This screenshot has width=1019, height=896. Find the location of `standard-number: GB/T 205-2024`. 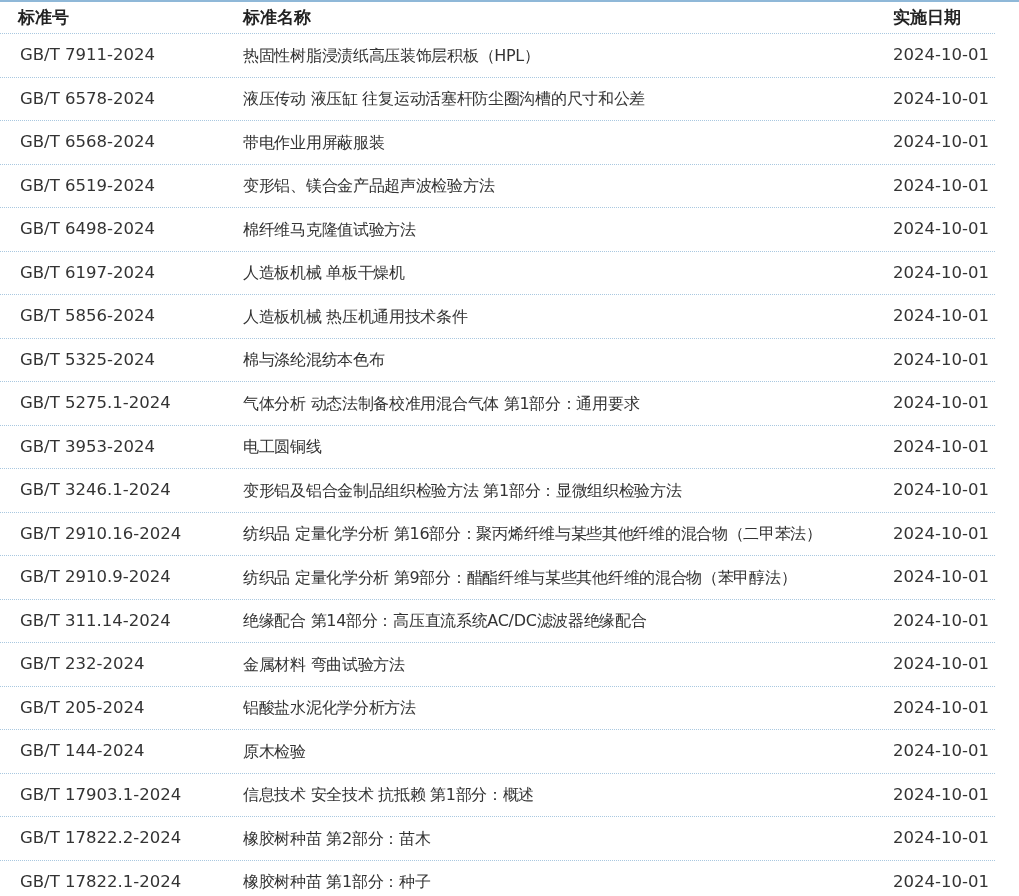

standard-number: GB/T 205-2024 is located at coordinates (82, 707).